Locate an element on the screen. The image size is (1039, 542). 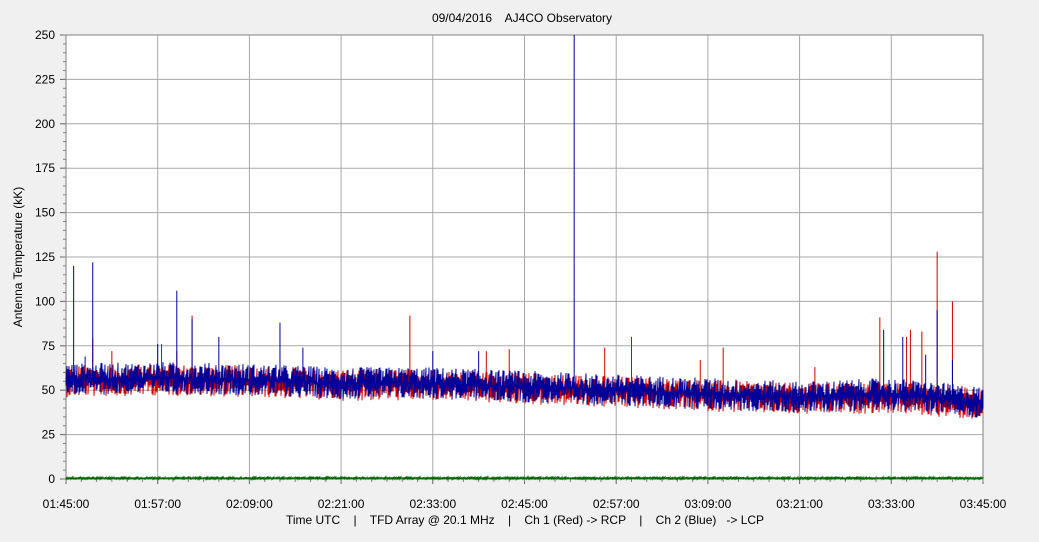
y-tick-label: 25 is located at coordinates (49, 435).